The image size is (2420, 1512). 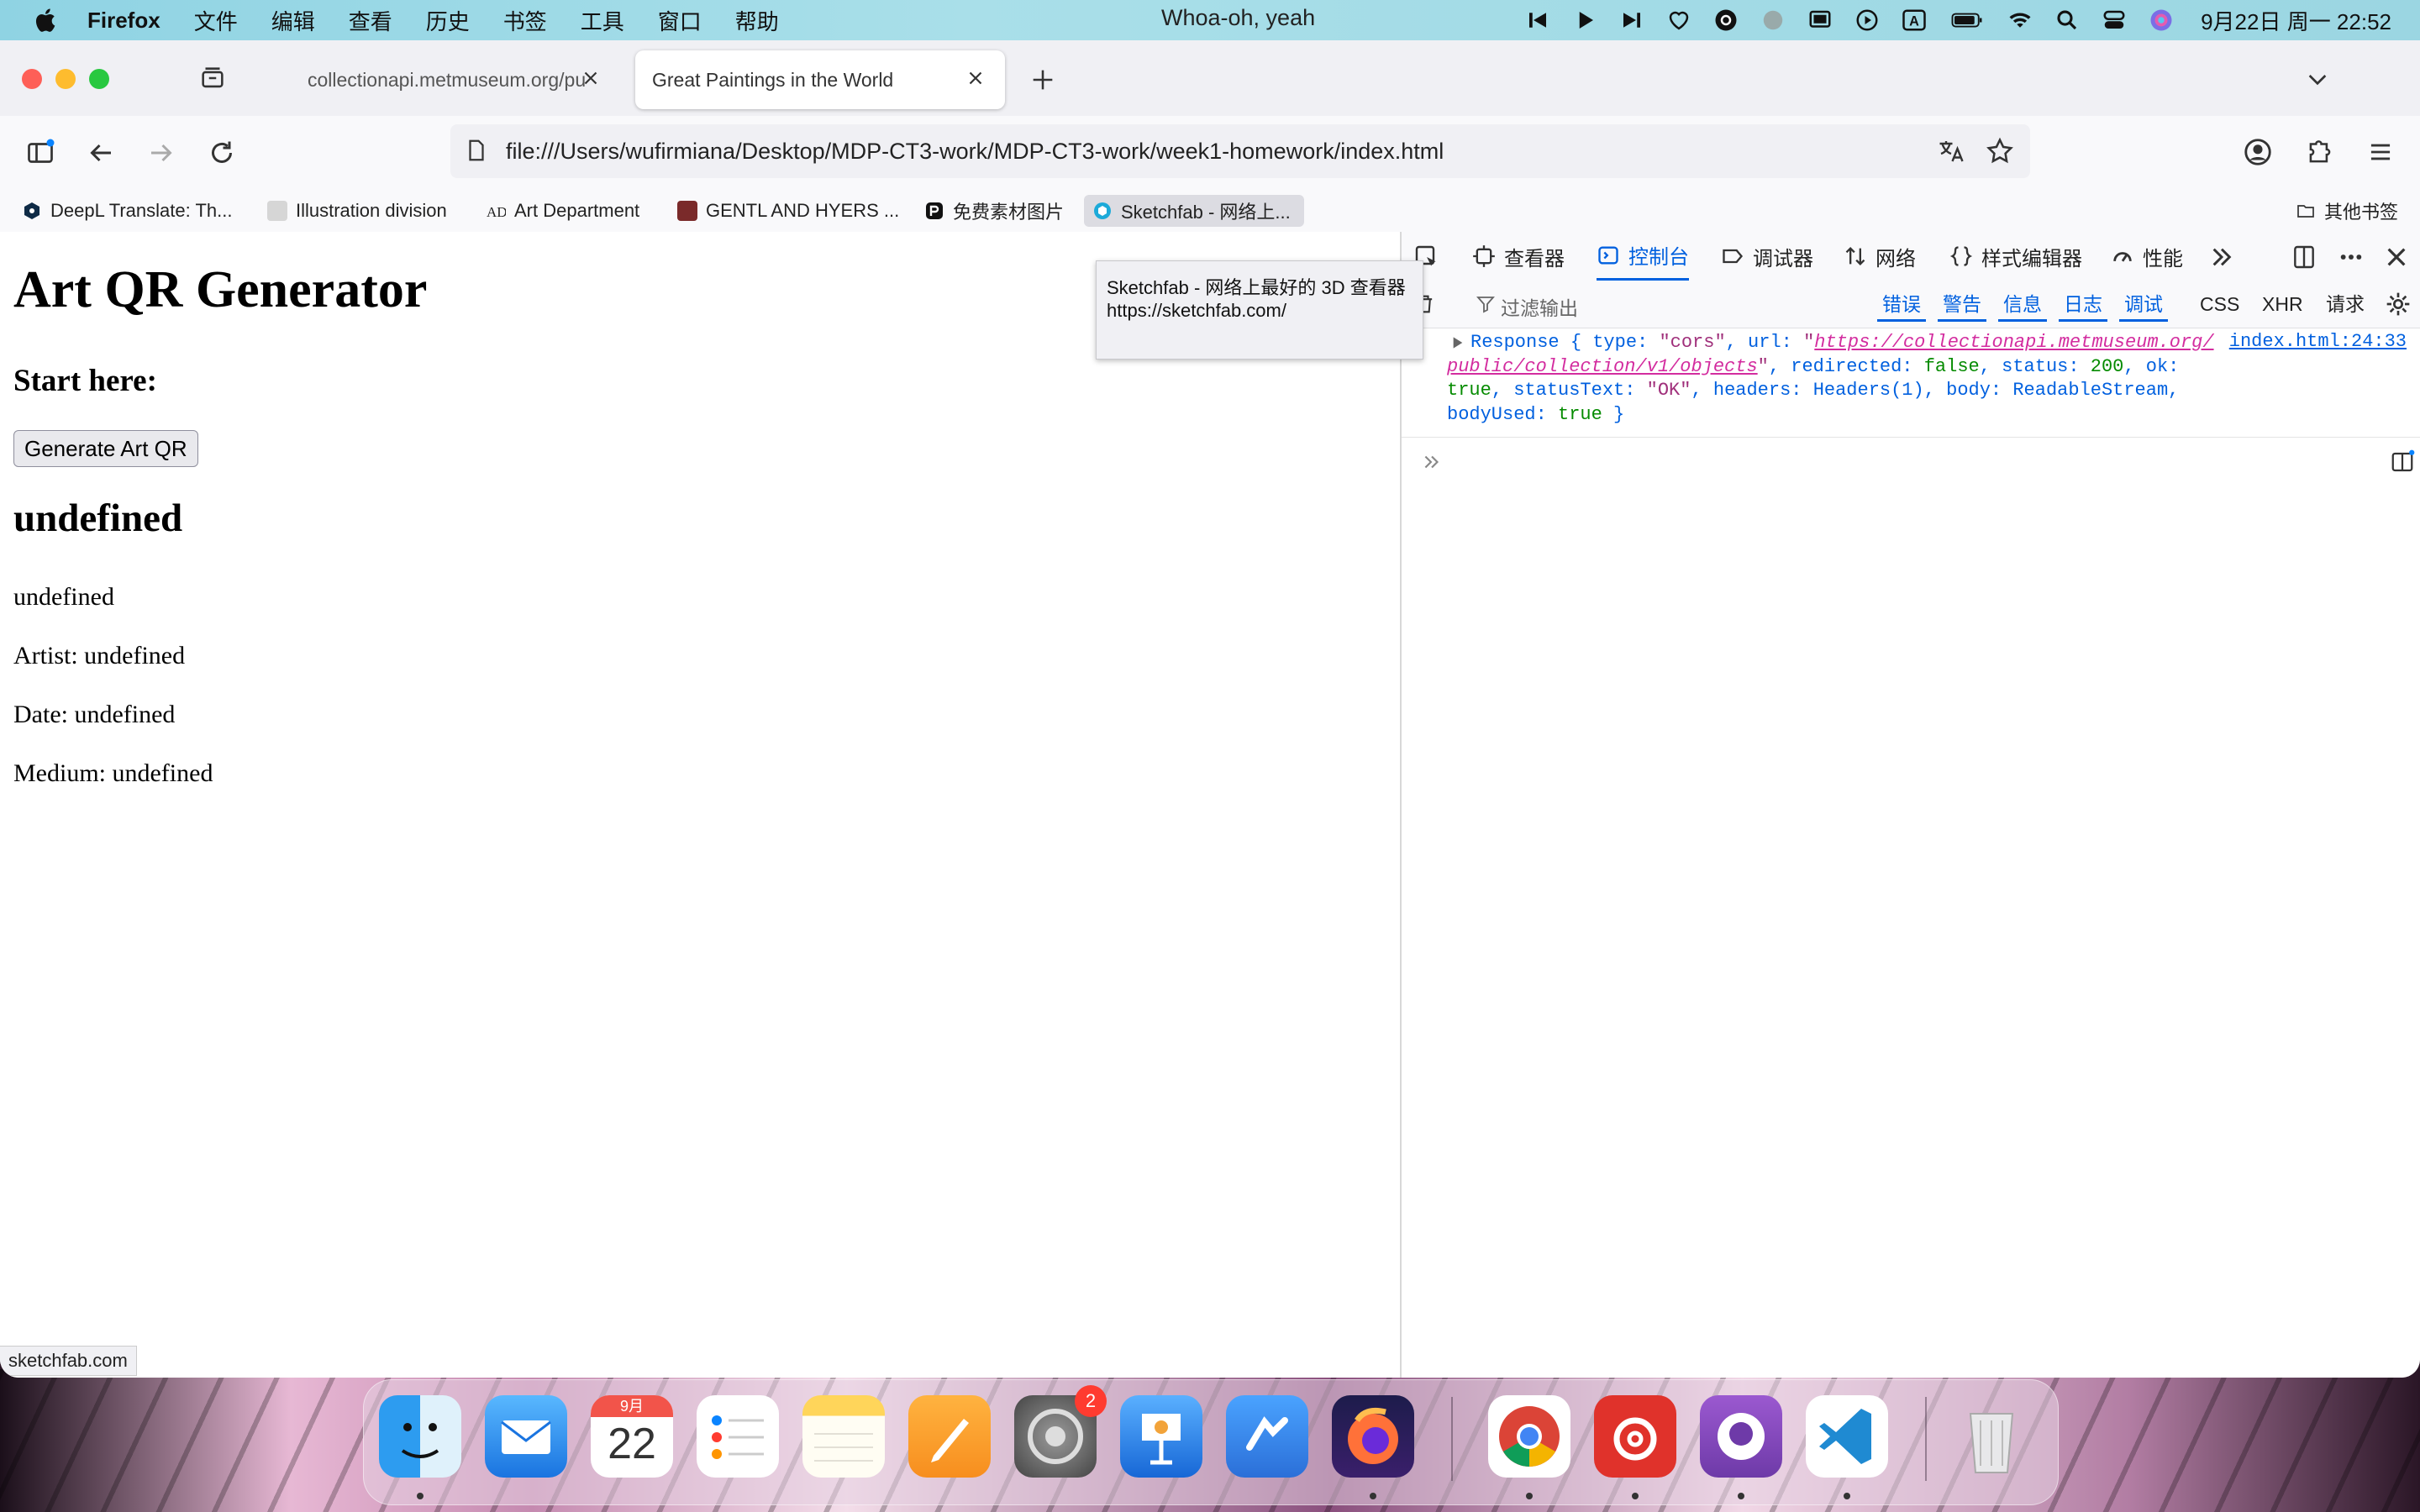 I want to click on previous-track-icon, so click(x=1537, y=20).